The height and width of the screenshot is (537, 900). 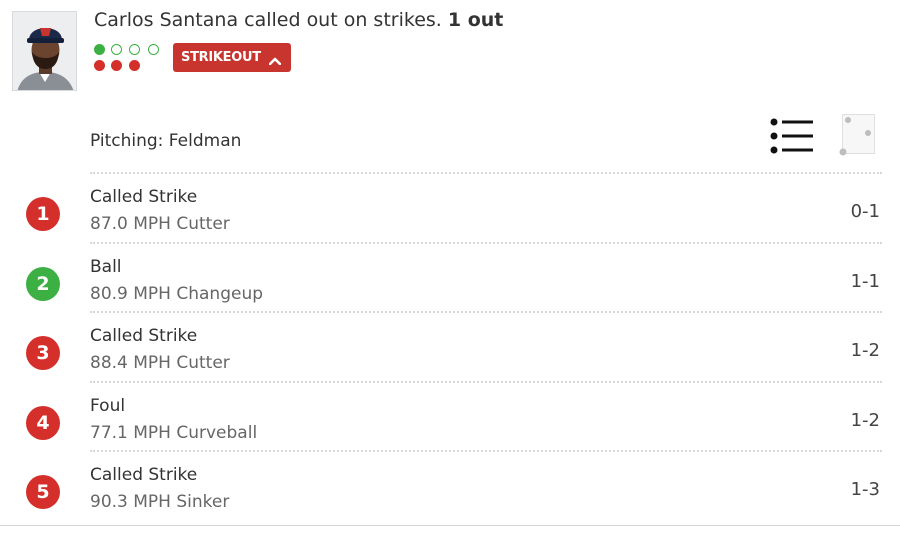 I want to click on chevron-up-icon, so click(x=275, y=59).